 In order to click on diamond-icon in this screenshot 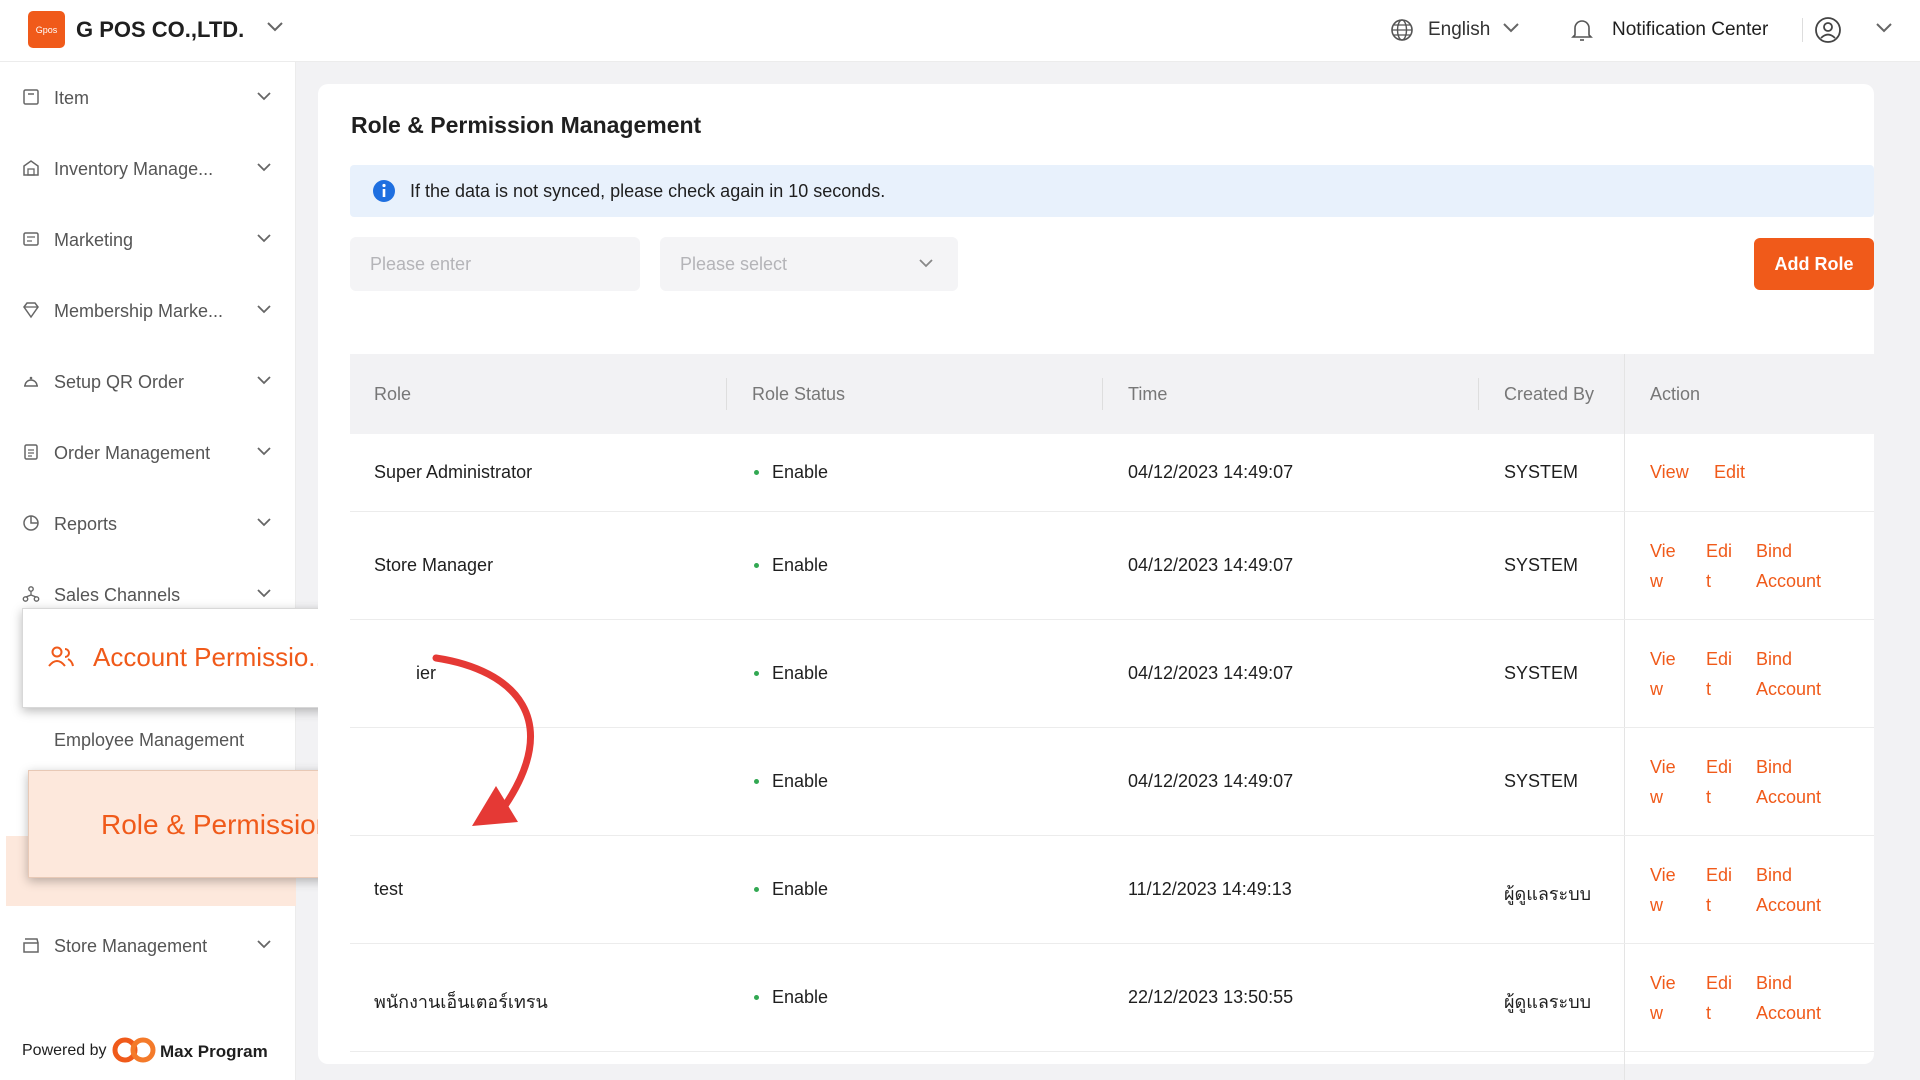, I will do `click(31, 310)`.